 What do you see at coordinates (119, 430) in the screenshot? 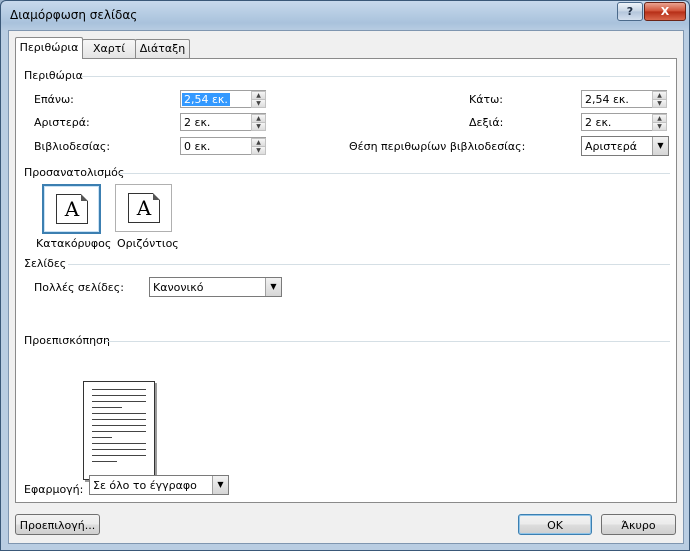
I see `preview-page` at bounding box center [119, 430].